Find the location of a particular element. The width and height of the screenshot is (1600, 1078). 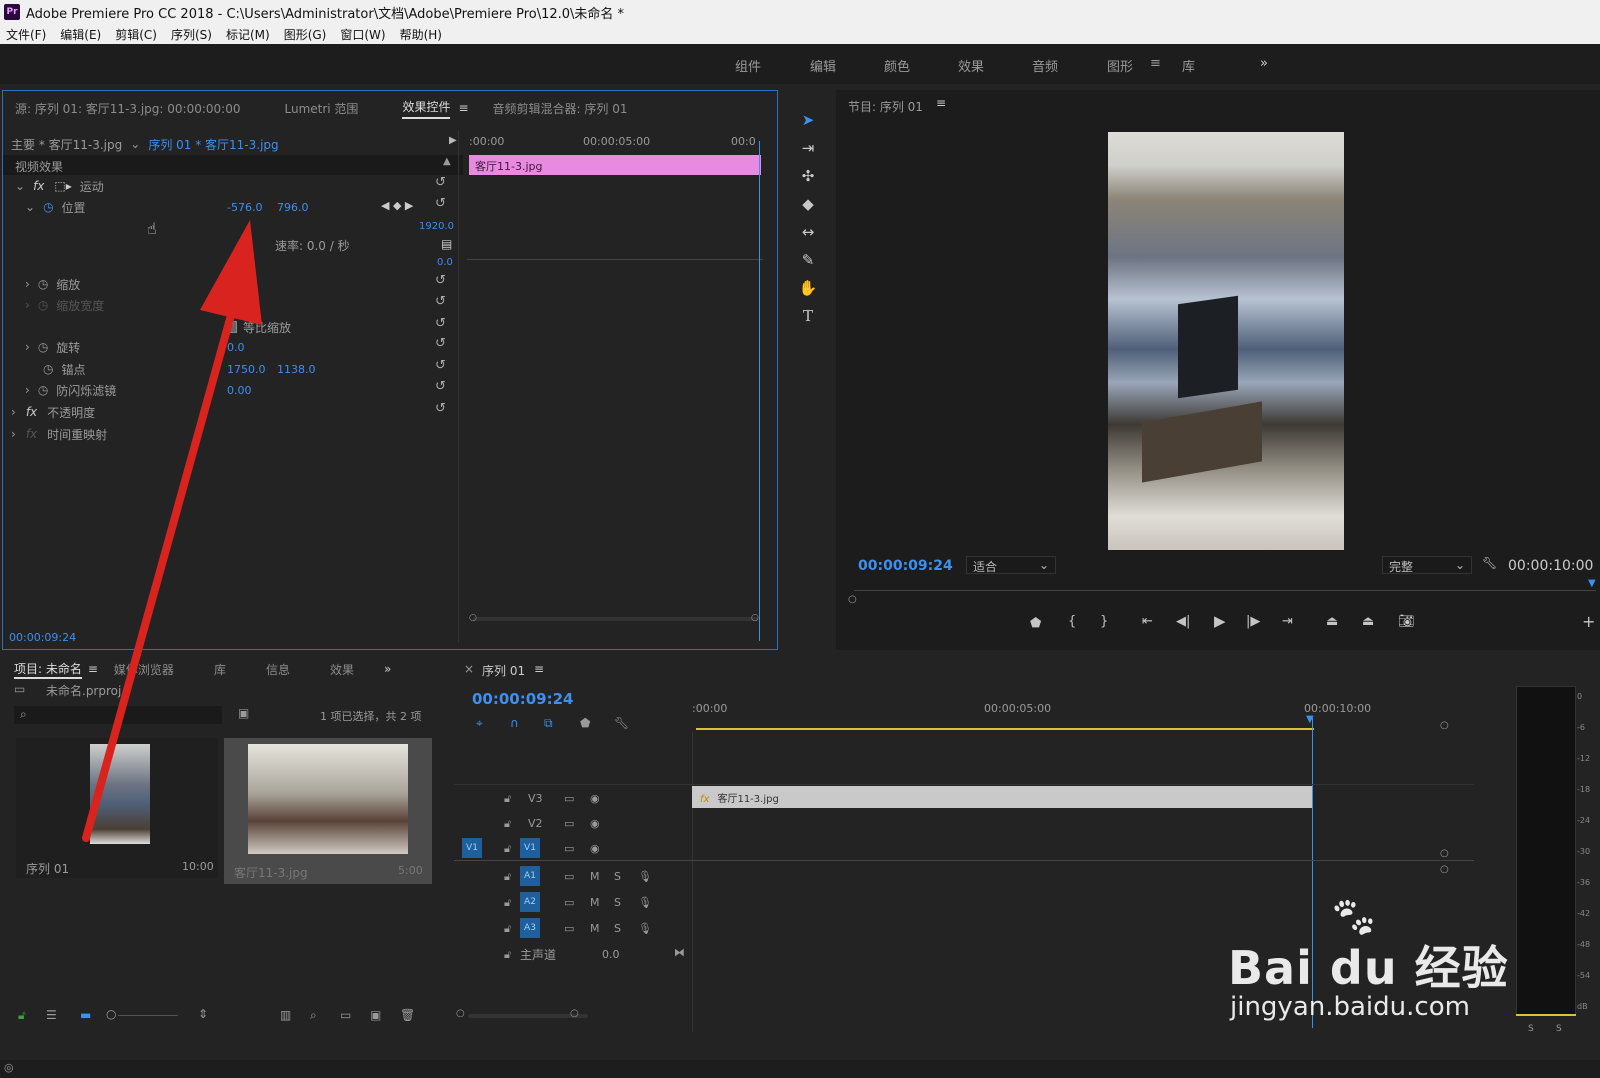

baidu-watermark: 🐾︎ Bai du 经验 jingyan.baidu.com is located at coordinates (1408, 961).